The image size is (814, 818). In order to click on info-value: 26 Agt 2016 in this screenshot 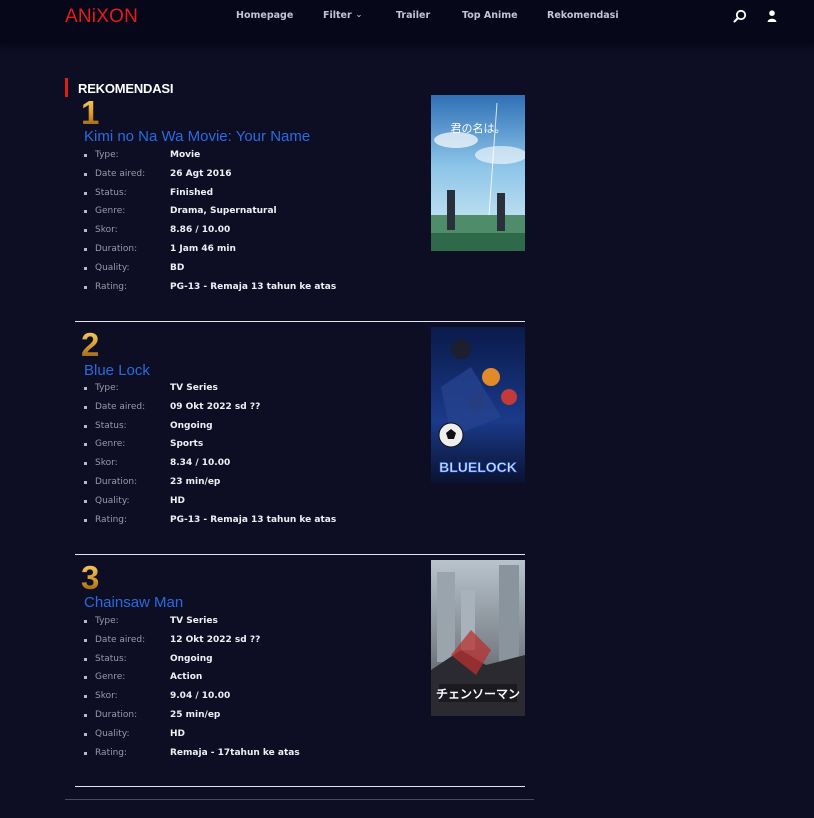, I will do `click(201, 173)`.